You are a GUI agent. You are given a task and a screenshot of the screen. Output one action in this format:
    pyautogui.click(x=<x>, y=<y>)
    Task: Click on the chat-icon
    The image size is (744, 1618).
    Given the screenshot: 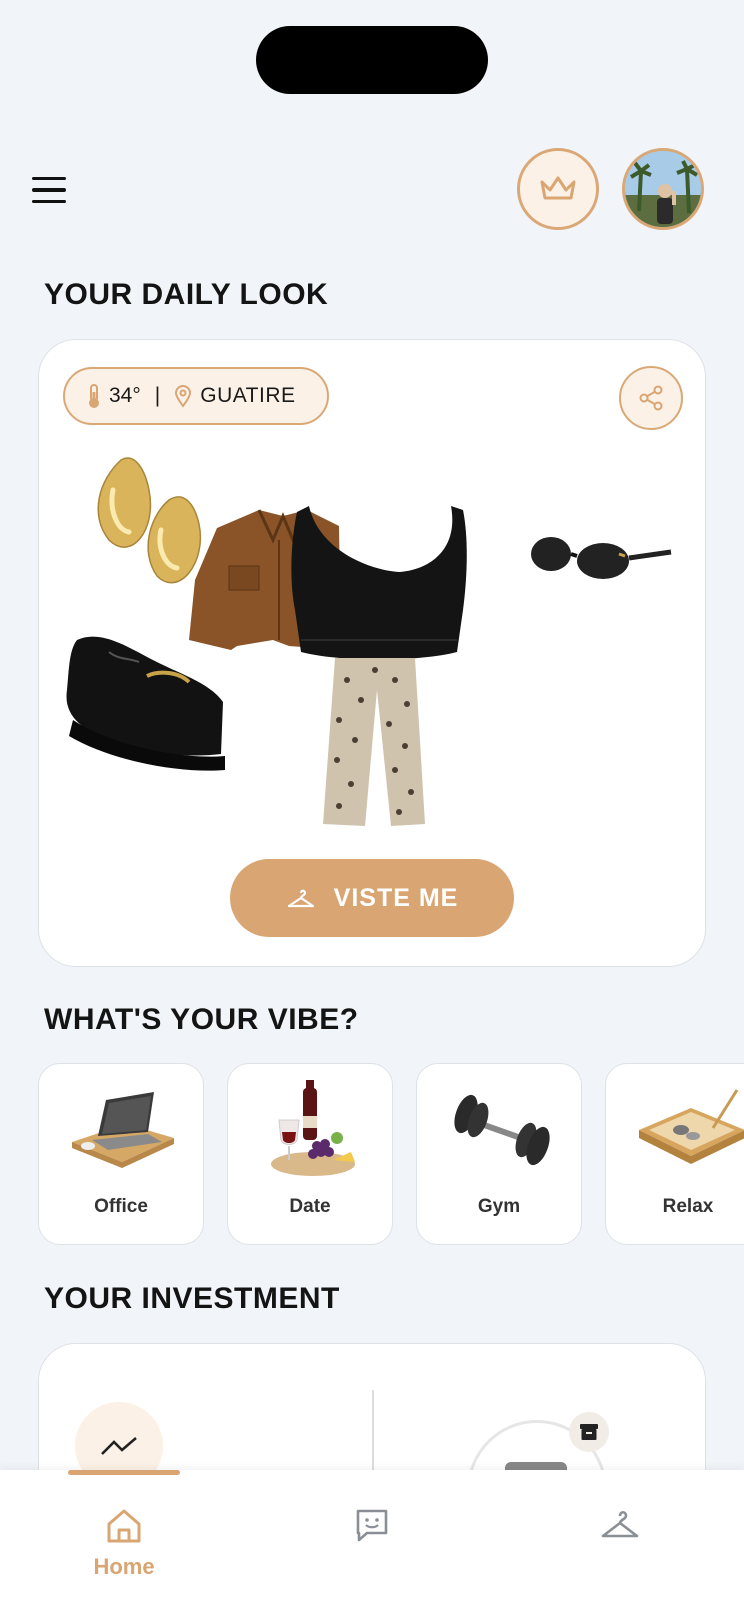 What is the action you would take?
    pyautogui.click(x=372, y=1525)
    